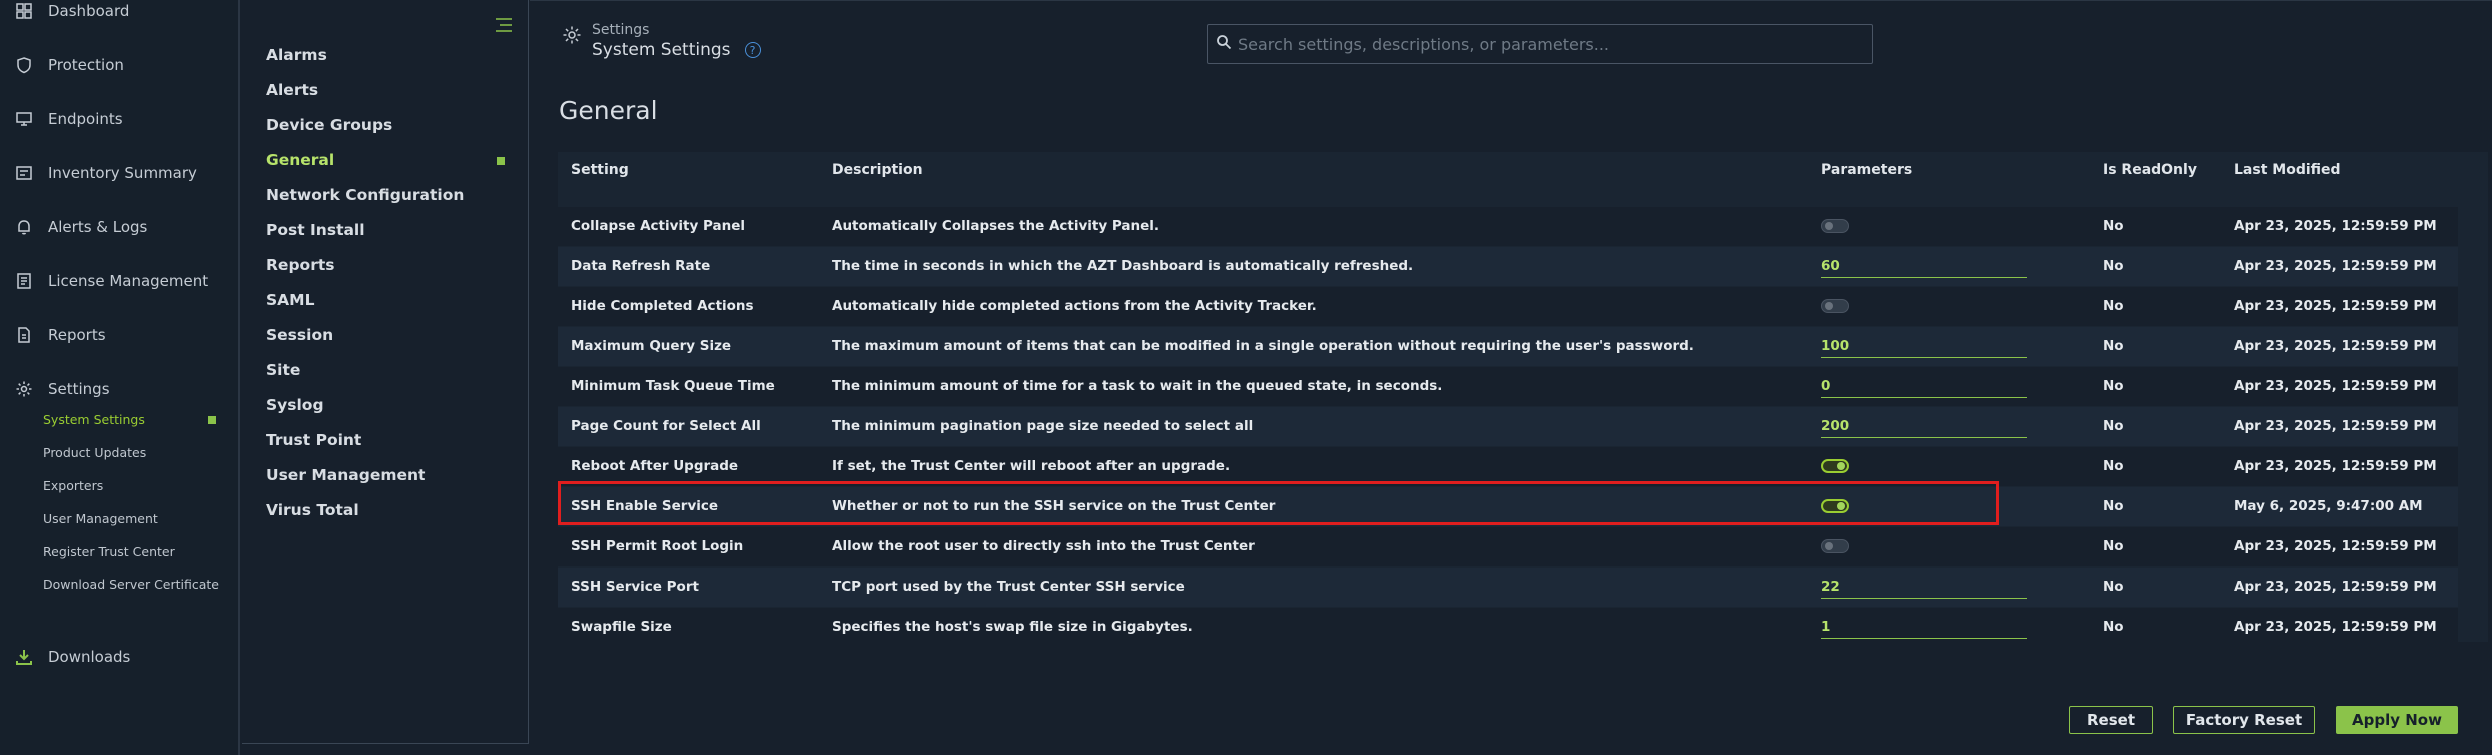 The height and width of the screenshot is (755, 2492). What do you see at coordinates (1924, 347) in the screenshot?
I see `parameter-input: 100` at bounding box center [1924, 347].